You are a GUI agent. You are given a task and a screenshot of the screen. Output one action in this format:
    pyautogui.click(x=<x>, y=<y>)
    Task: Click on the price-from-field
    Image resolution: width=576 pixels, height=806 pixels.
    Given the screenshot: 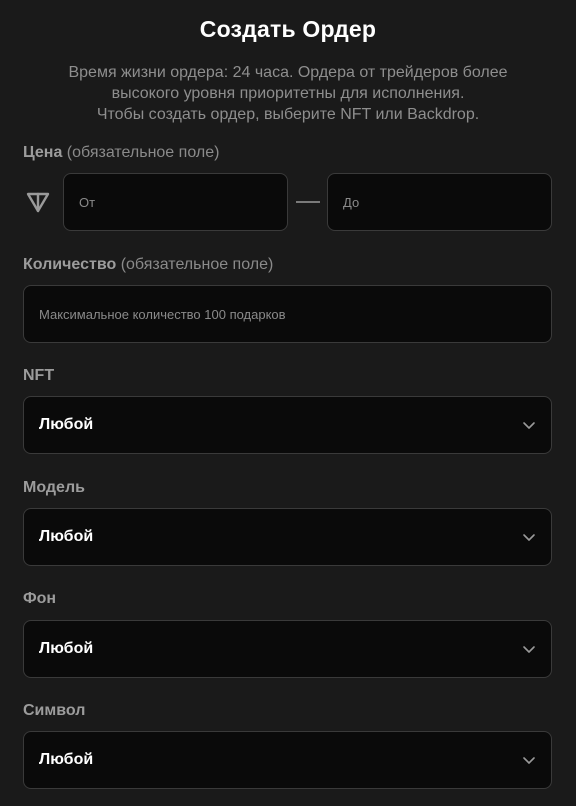 What is the action you would take?
    pyautogui.click(x=175, y=202)
    